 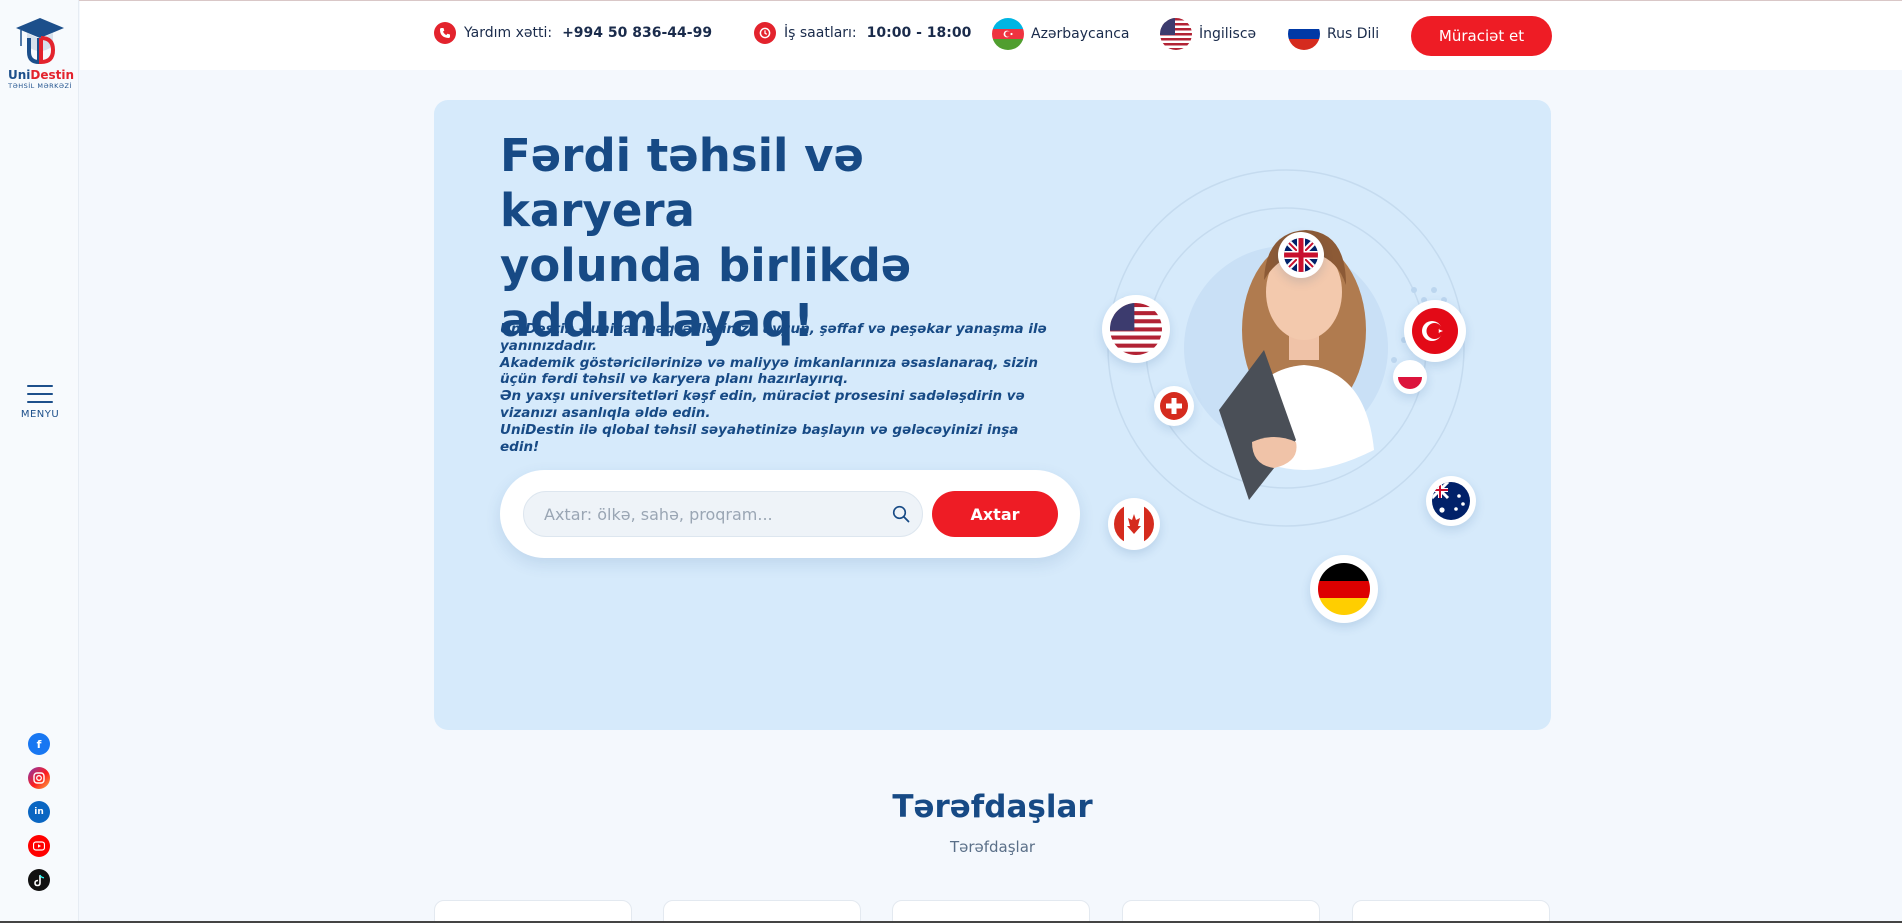 What do you see at coordinates (1134, 524) in the screenshot?
I see `canada-flag-icon` at bounding box center [1134, 524].